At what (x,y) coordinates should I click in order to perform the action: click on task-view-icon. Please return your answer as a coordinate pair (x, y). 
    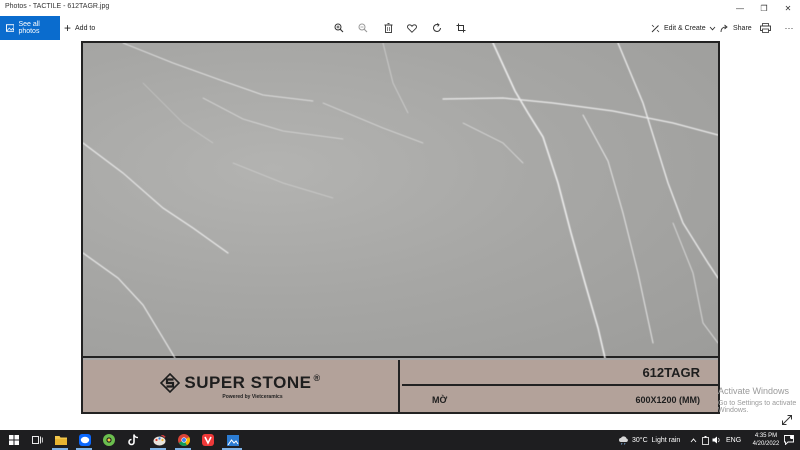
    Looking at the image, I should click on (37, 440).